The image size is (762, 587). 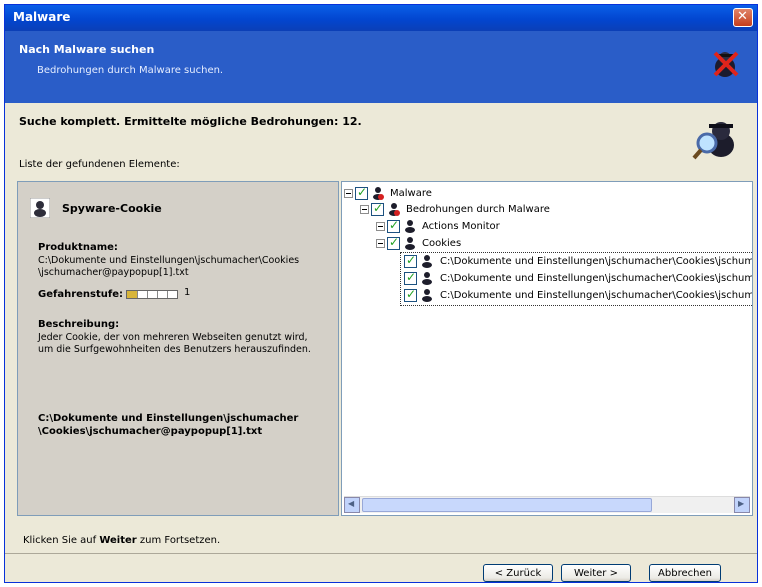 I want to click on malware-icon, so click(x=378, y=193).